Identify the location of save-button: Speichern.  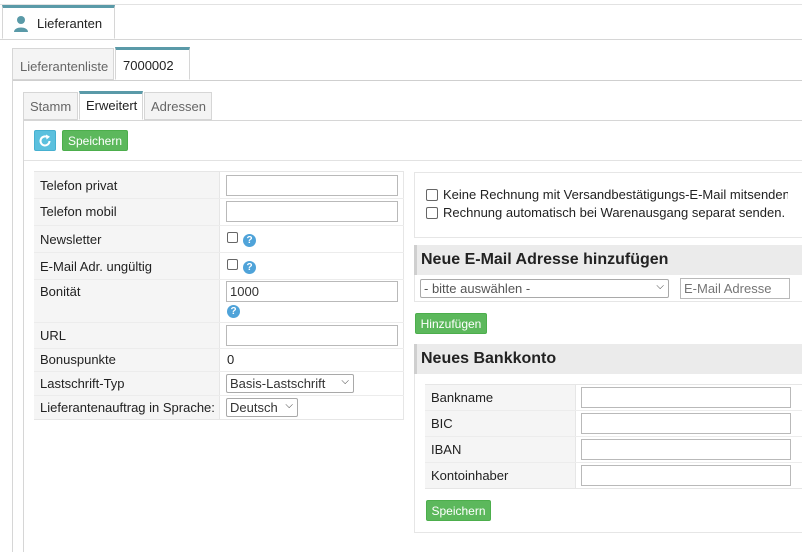
(95, 140).